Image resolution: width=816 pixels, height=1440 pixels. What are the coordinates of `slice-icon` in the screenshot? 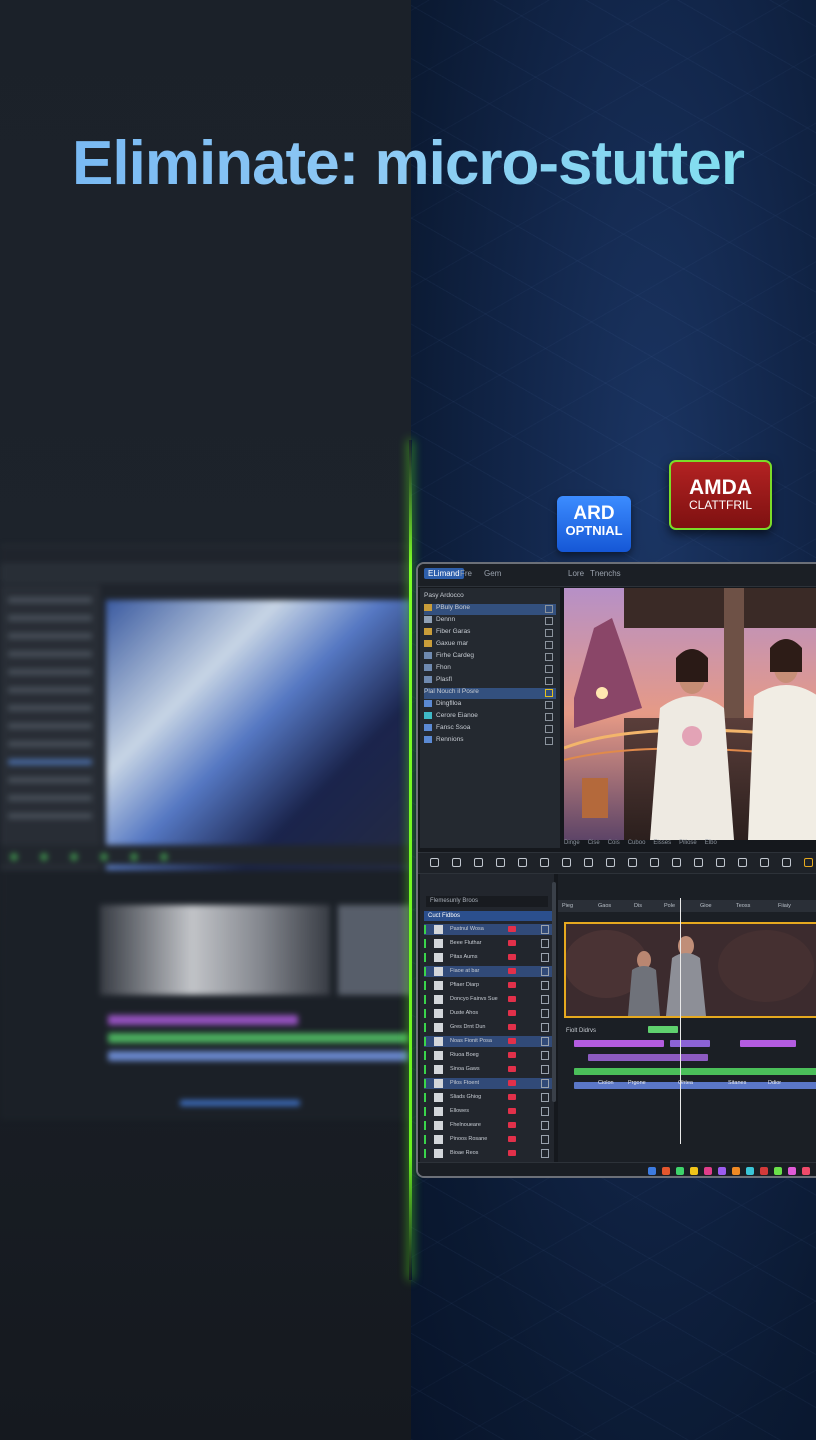 It's located at (764, 862).